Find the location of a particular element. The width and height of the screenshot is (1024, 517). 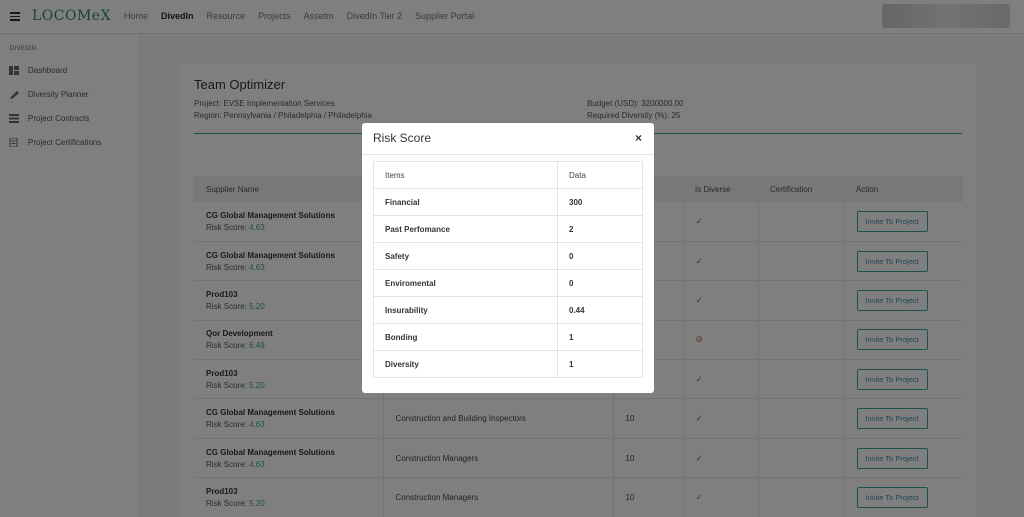

risk-table-header: Items Data is located at coordinates (508, 175).